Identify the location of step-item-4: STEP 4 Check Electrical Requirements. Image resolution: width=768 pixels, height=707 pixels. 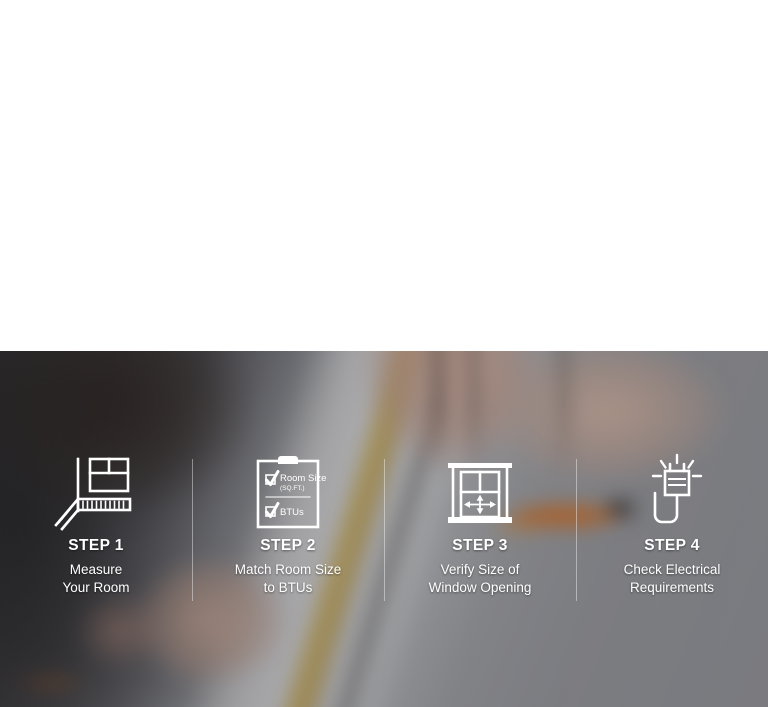
(672, 529).